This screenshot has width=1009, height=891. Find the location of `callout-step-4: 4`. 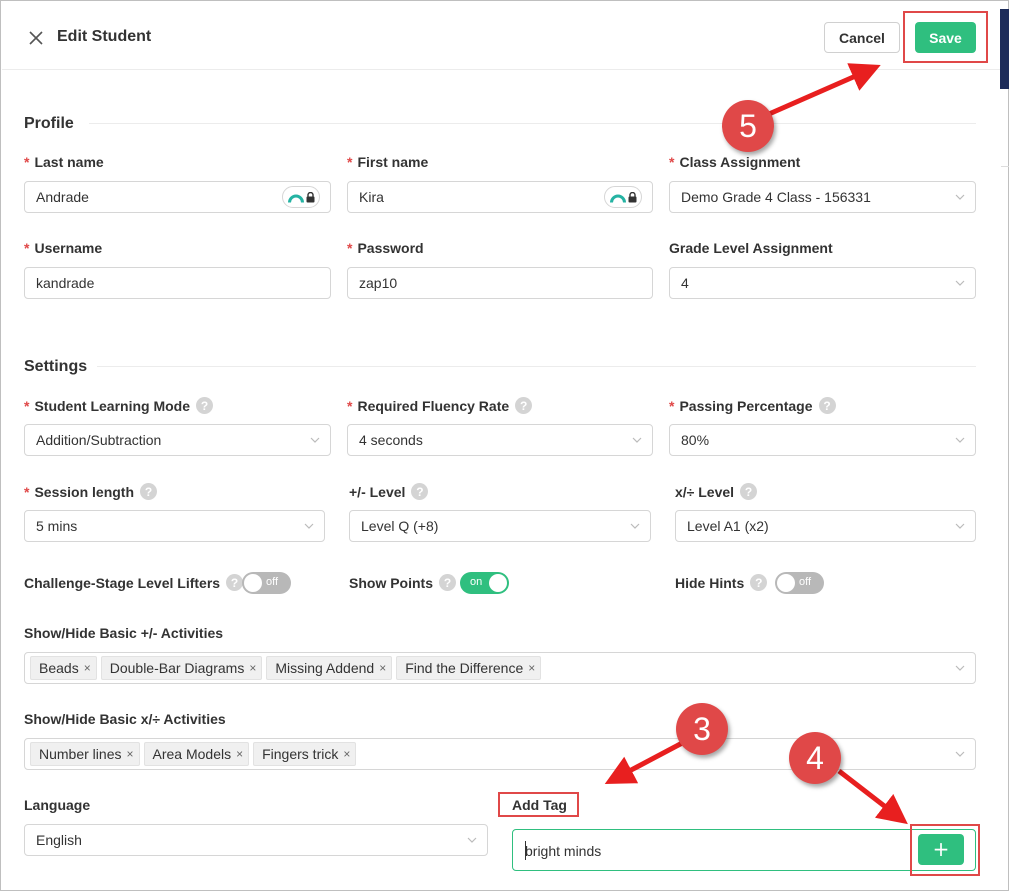

callout-step-4: 4 is located at coordinates (815, 758).